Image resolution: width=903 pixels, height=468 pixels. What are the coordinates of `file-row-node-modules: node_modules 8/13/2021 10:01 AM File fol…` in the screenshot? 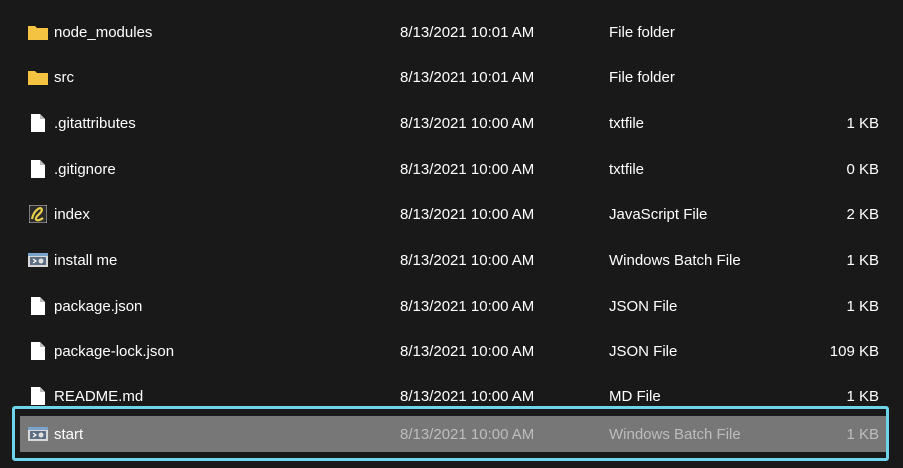 It's located at (453, 32).